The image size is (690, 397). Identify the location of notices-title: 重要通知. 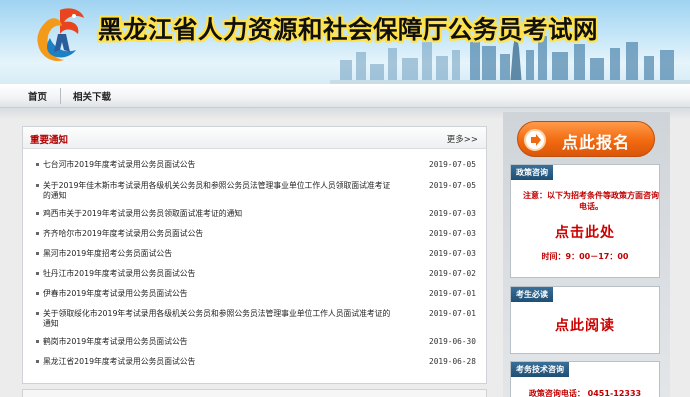
(49, 140).